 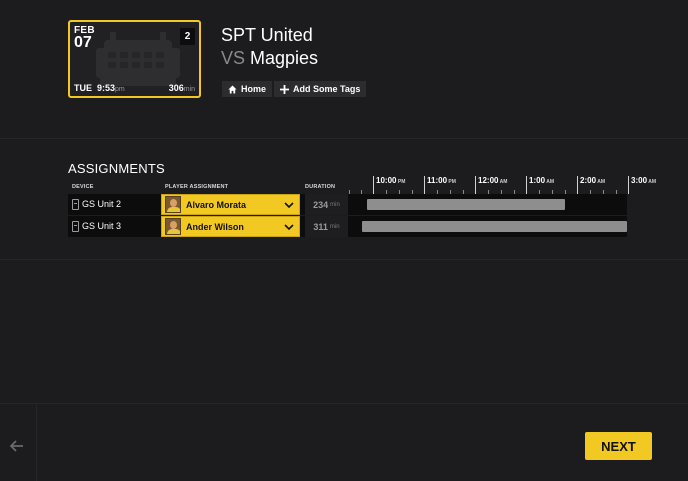 I want to click on device-name: GS Unit 2, so click(x=102, y=204).